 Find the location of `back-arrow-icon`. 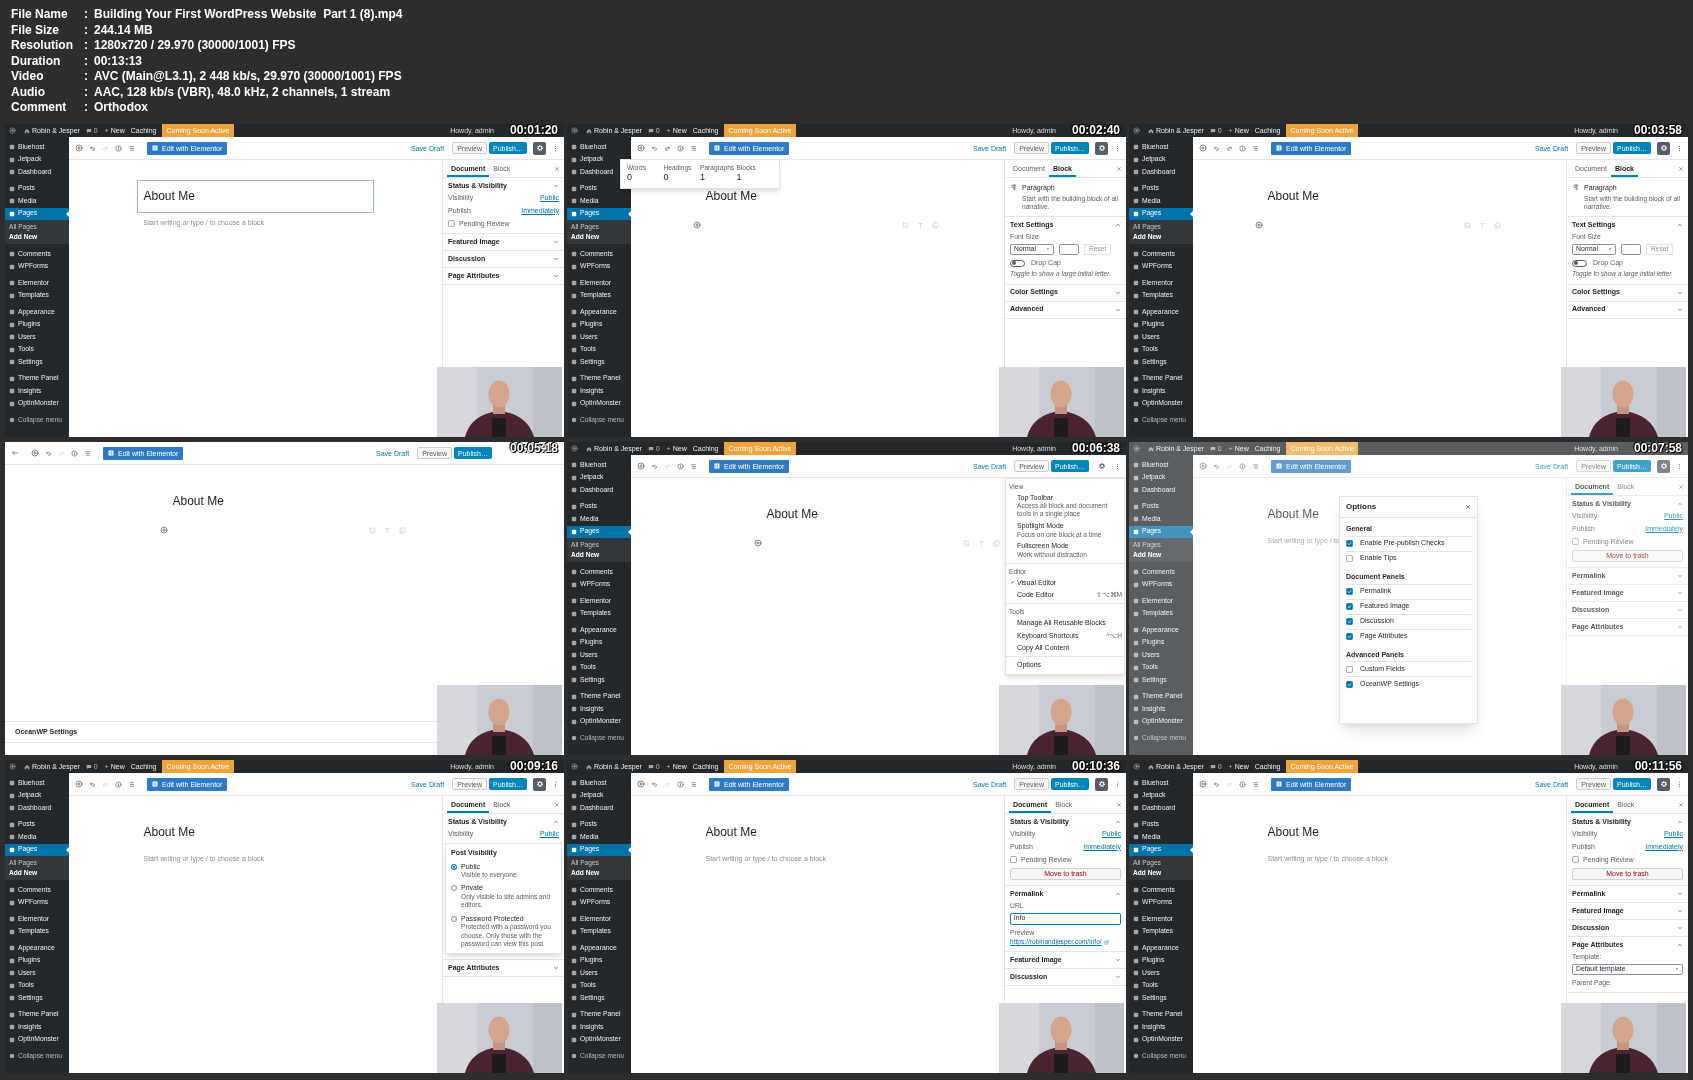

back-arrow-icon is located at coordinates (15, 453).